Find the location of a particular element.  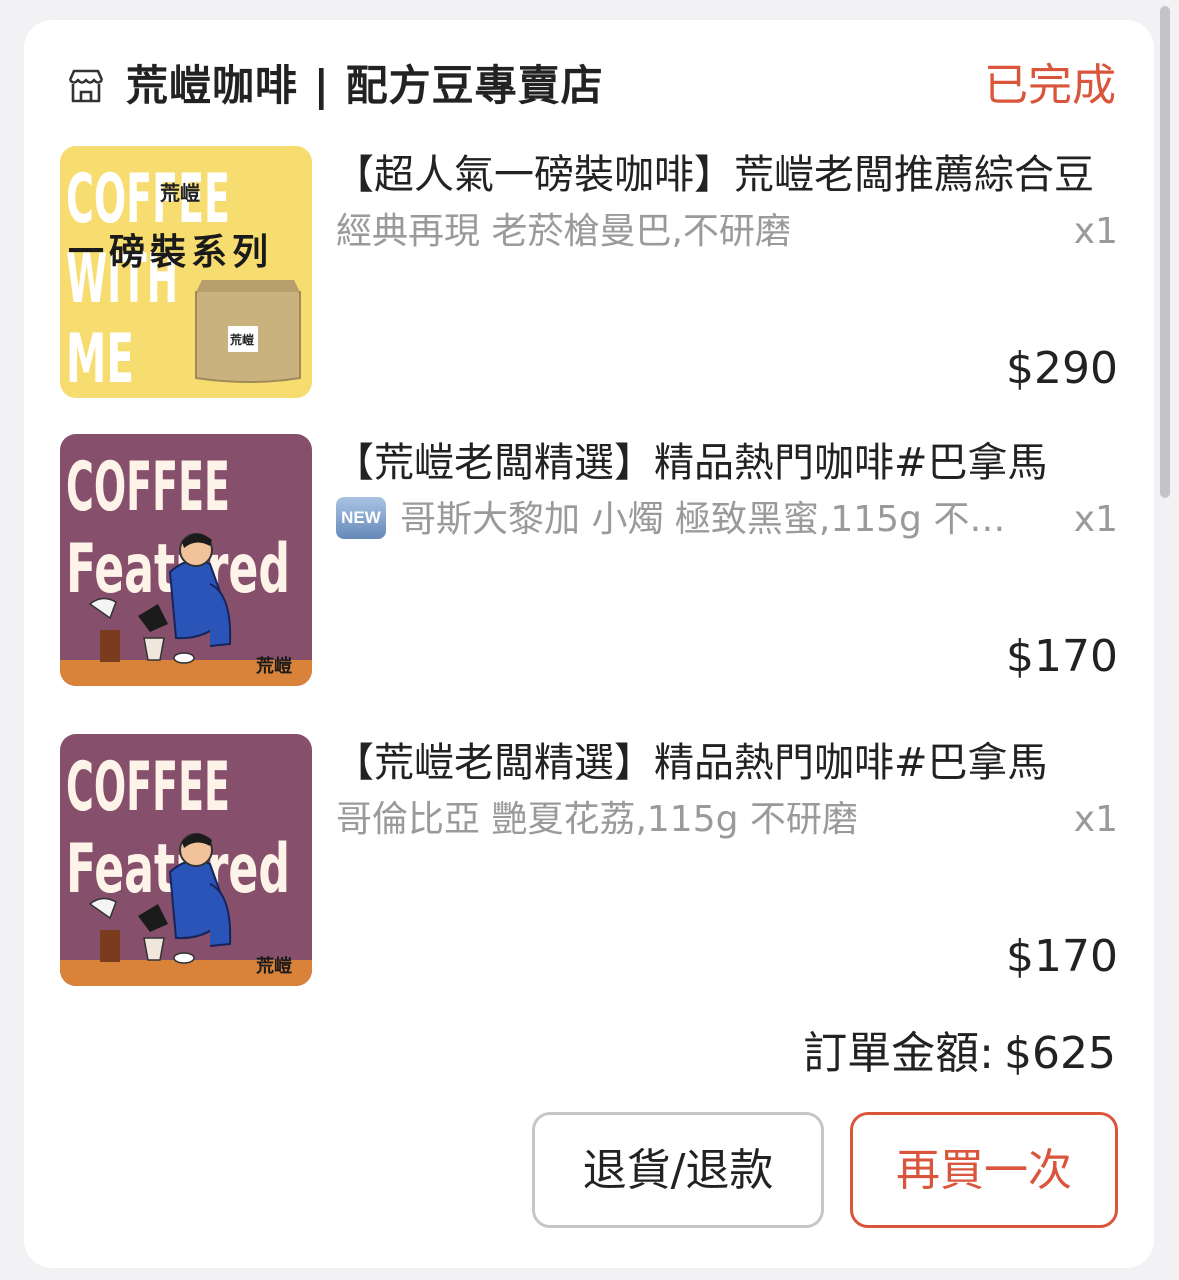

bag-logo: 荒嵦 is located at coordinates (241, 339).